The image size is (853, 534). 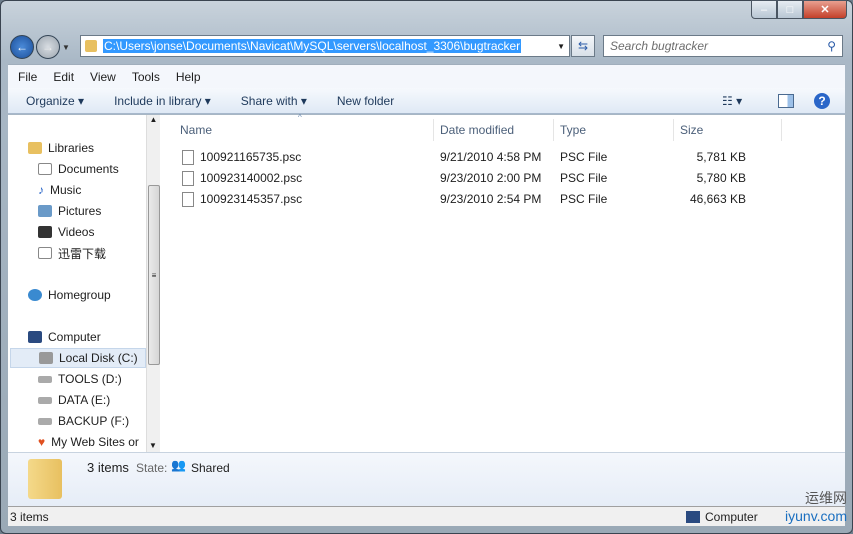 I want to click on details-count: 3 items, so click(x=108, y=467).